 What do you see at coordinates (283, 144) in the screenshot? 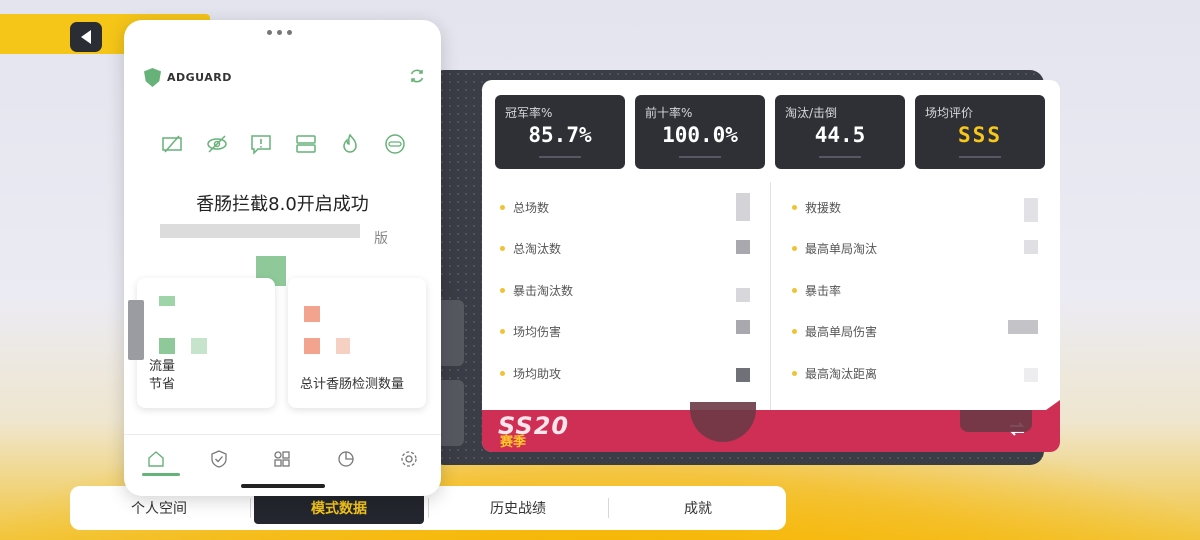
I see `feature-icons` at bounding box center [283, 144].